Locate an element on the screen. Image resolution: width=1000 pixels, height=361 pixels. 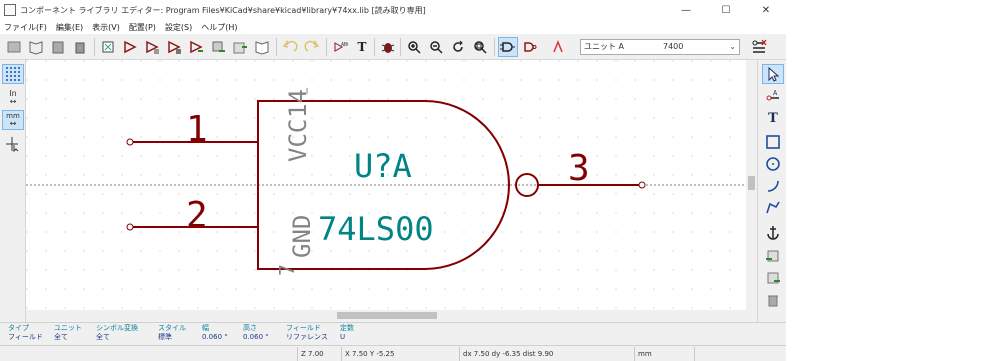
redraw-icon is located at coordinates (458, 47).